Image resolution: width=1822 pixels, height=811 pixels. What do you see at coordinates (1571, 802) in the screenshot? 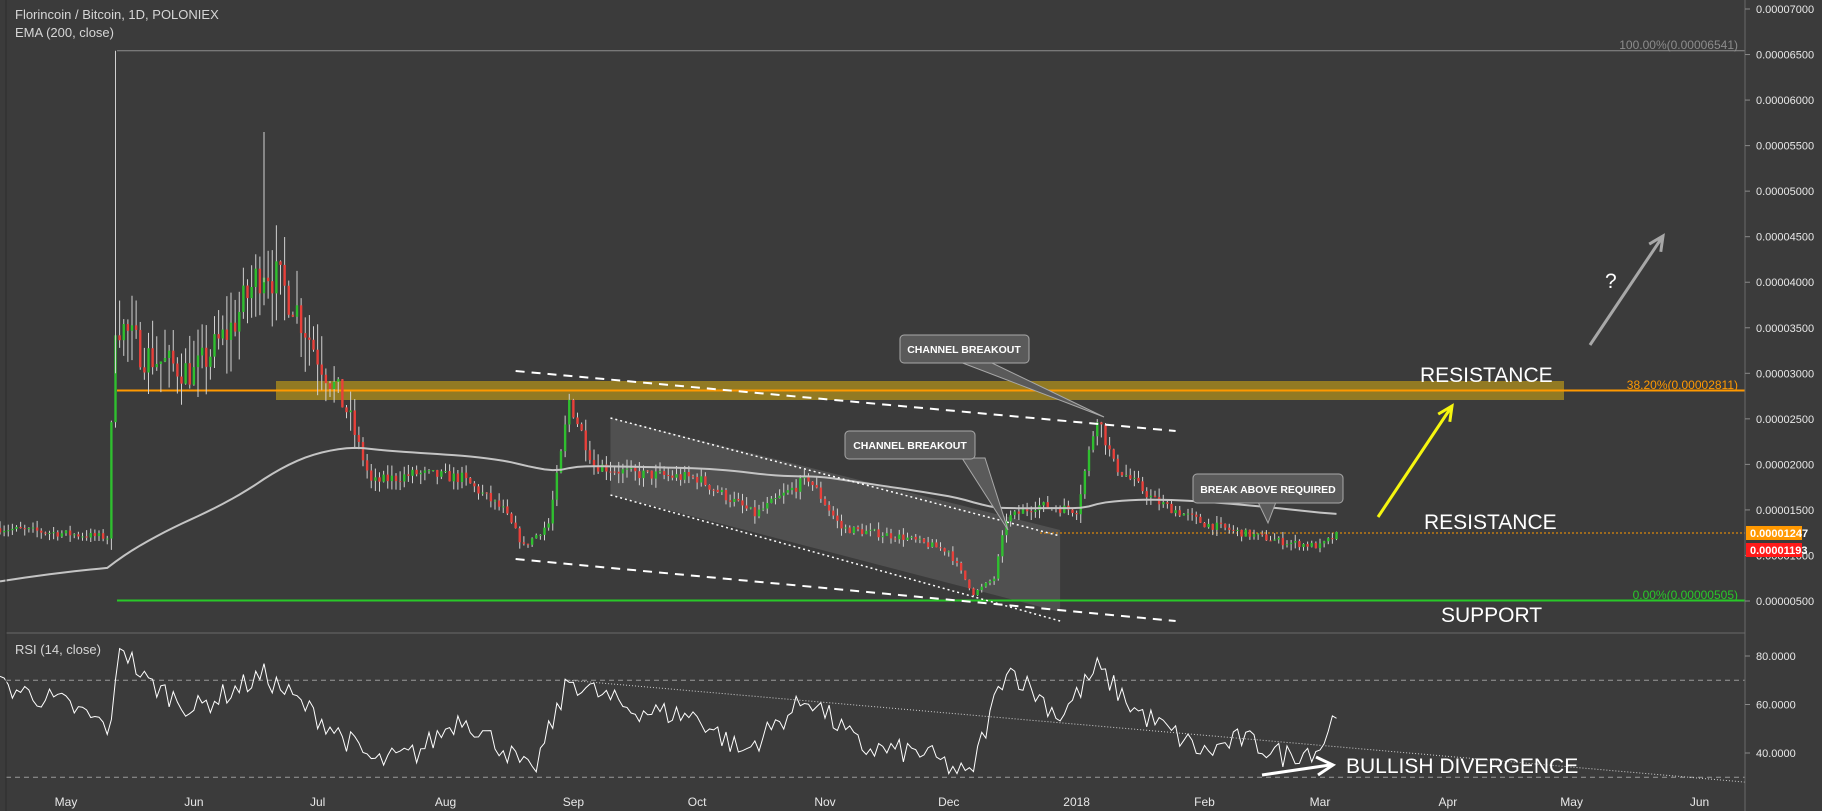
I see `x-tick-label: May` at bounding box center [1571, 802].